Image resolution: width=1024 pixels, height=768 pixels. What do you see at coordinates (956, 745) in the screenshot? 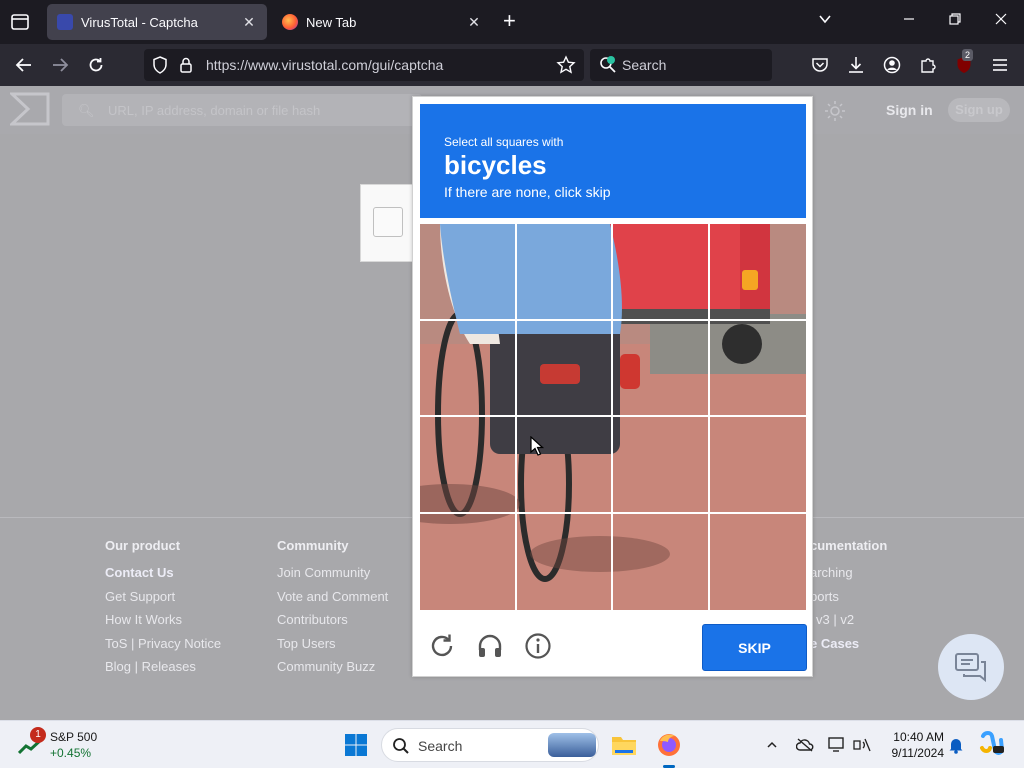
I see `notification-bell-icon` at bounding box center [956, 745].